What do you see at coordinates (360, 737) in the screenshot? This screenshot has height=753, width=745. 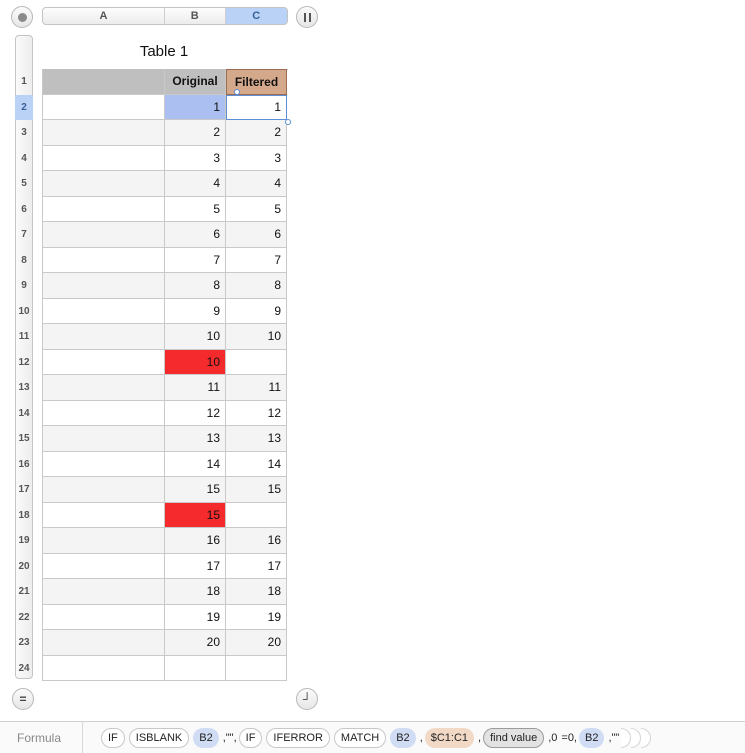 I see `formula-token-fn: MATCH` at bounding box center [360, 737].